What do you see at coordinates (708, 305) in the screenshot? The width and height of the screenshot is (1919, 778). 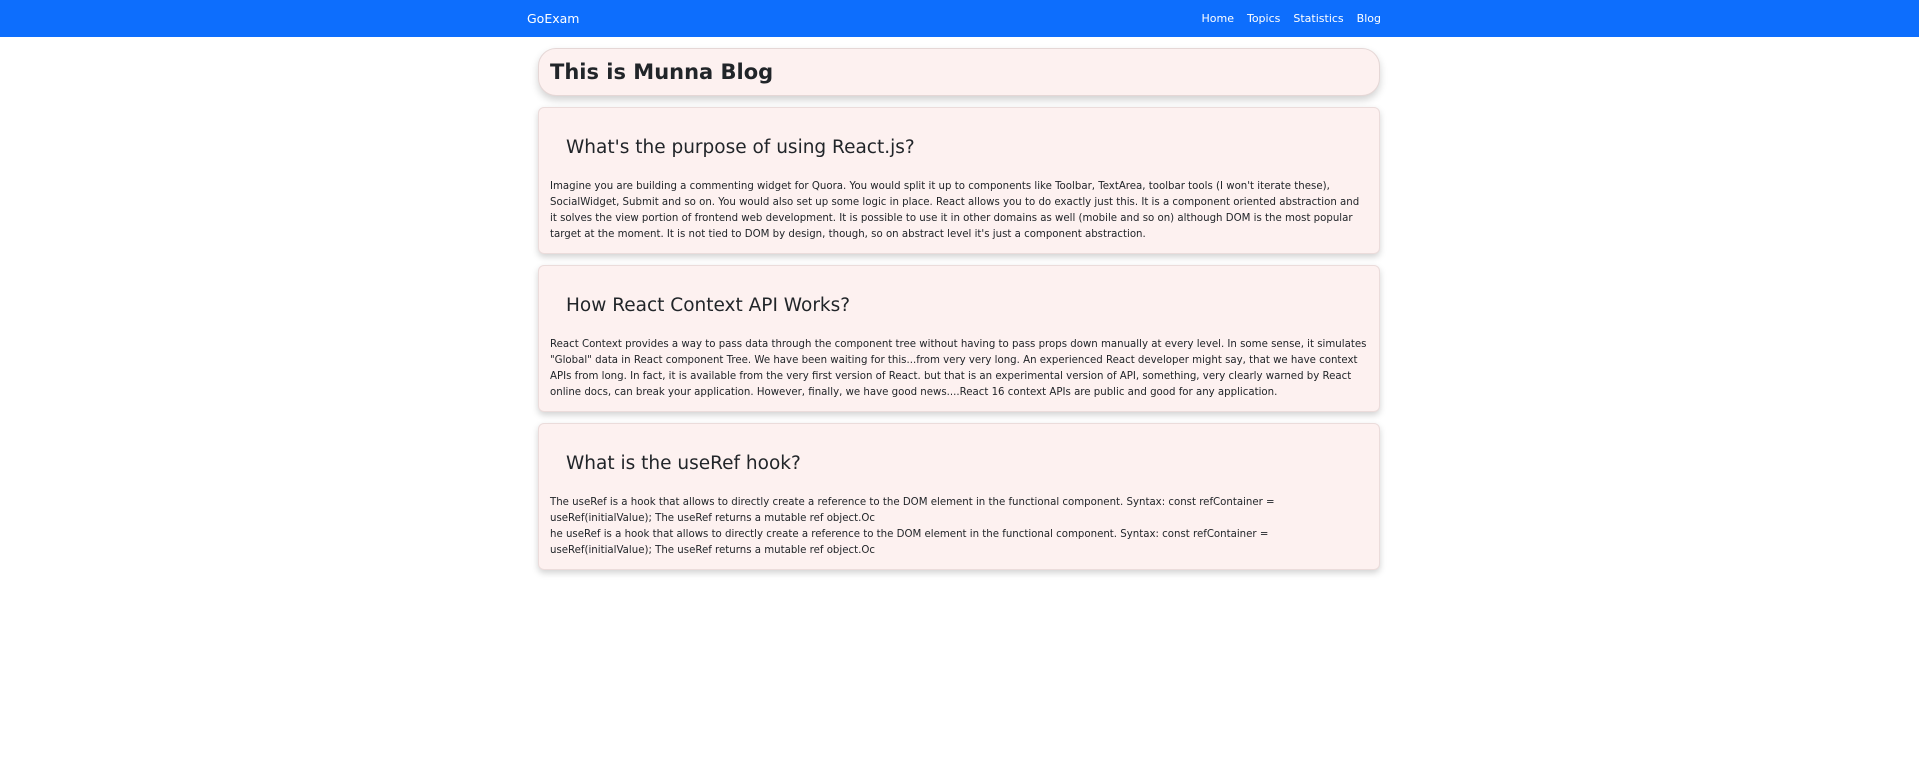 I see `post-question: How React Context API Works?` at bounding box center [708, 305].